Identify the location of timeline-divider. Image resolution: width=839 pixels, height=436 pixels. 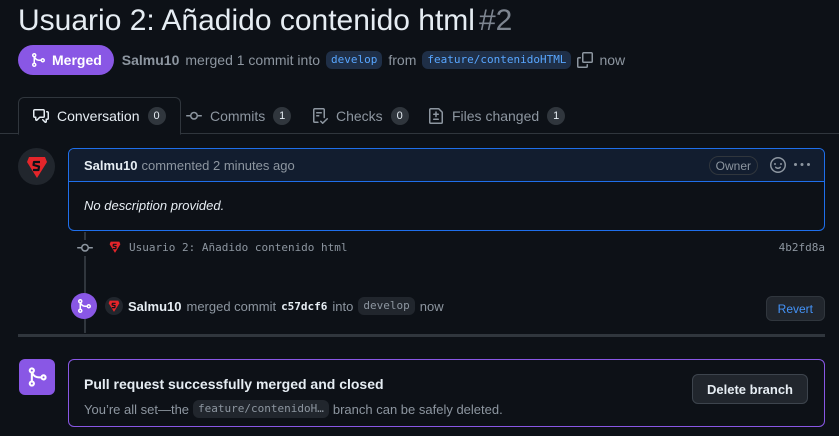
(421, 335).